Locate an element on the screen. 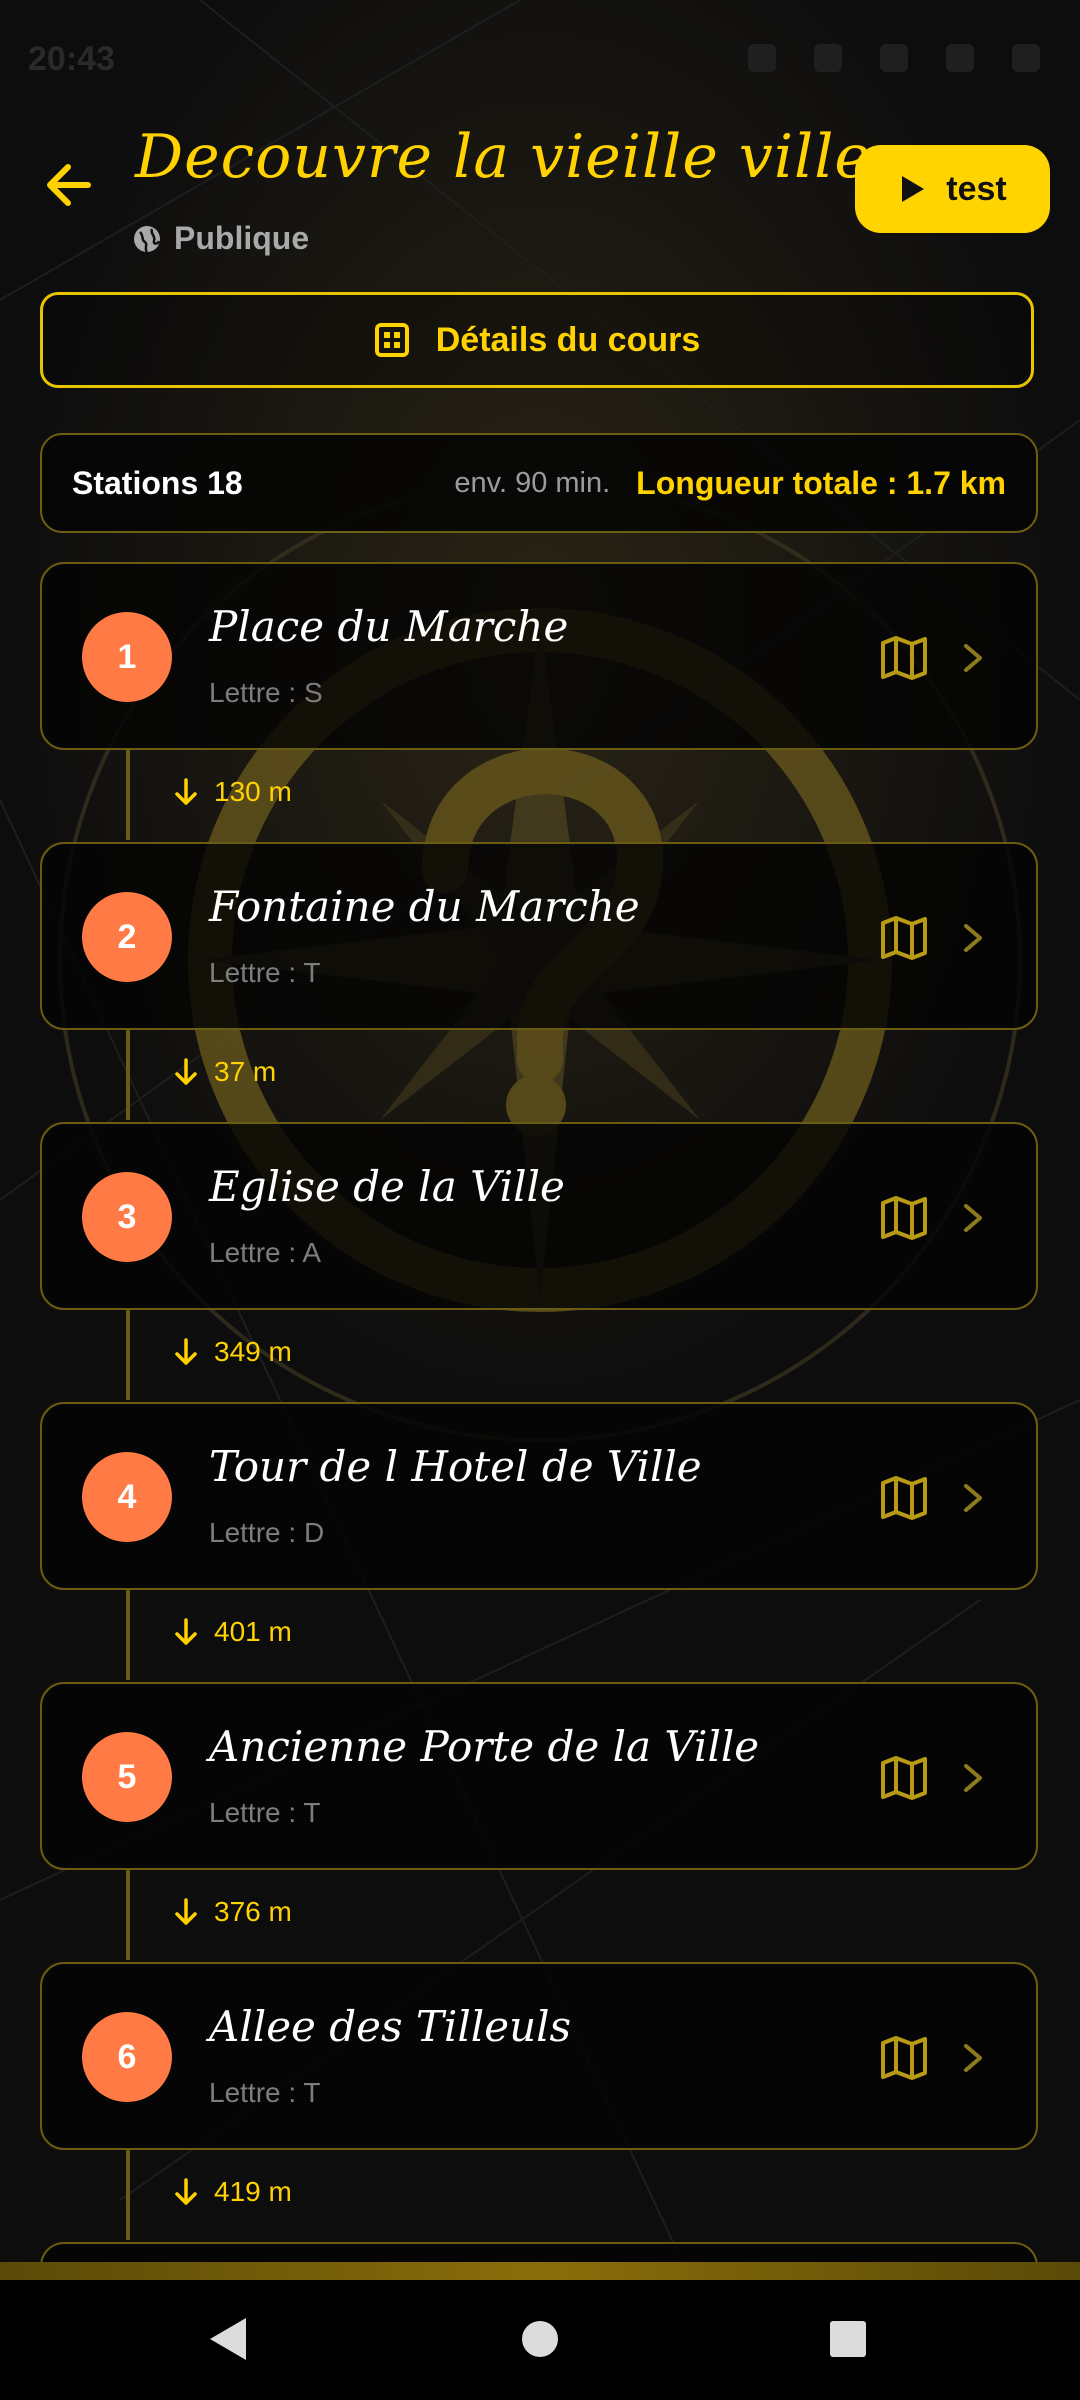 Image resolution: width=1080 pixels, height=2400 pixels. nav-home-icon is located at coordinates (540, 2339).